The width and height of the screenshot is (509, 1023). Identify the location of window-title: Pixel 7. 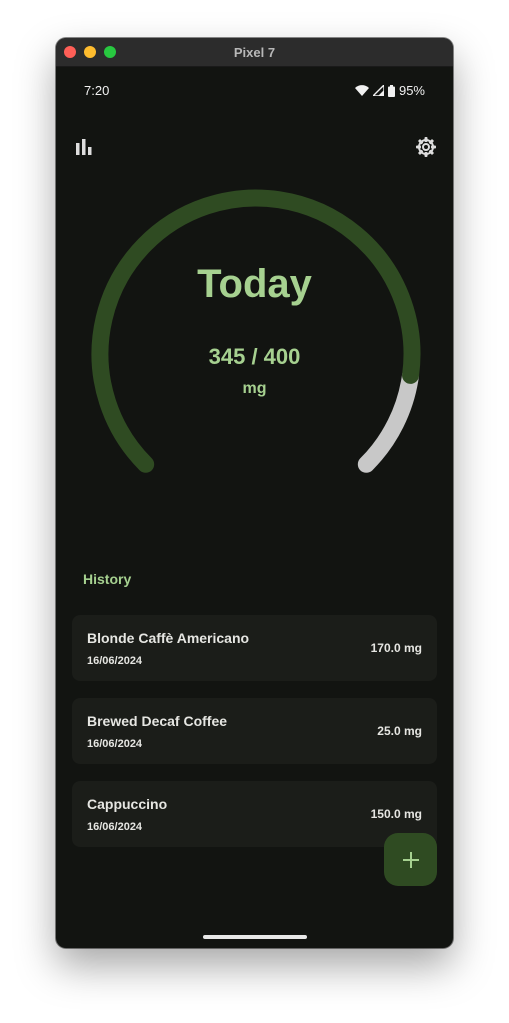
(254, 52).